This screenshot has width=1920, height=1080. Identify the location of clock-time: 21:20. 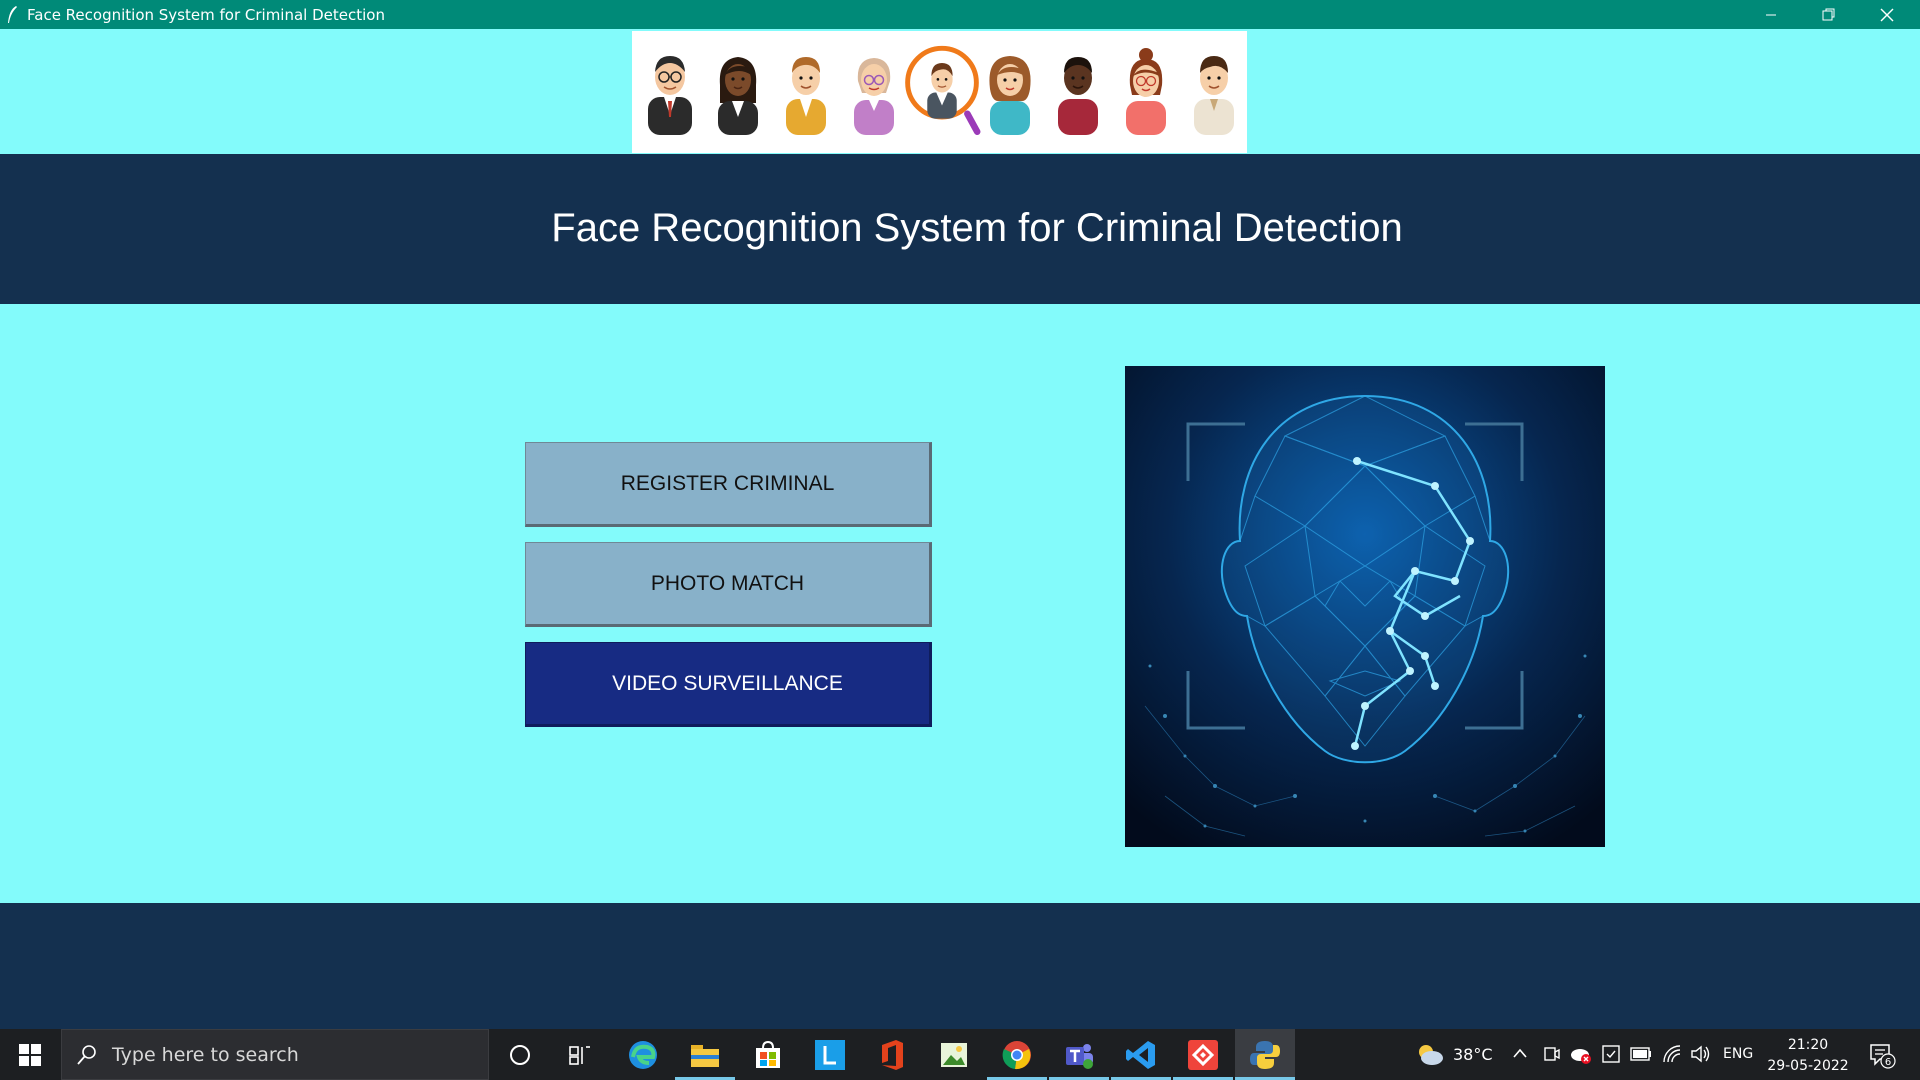
(1808, 1045).